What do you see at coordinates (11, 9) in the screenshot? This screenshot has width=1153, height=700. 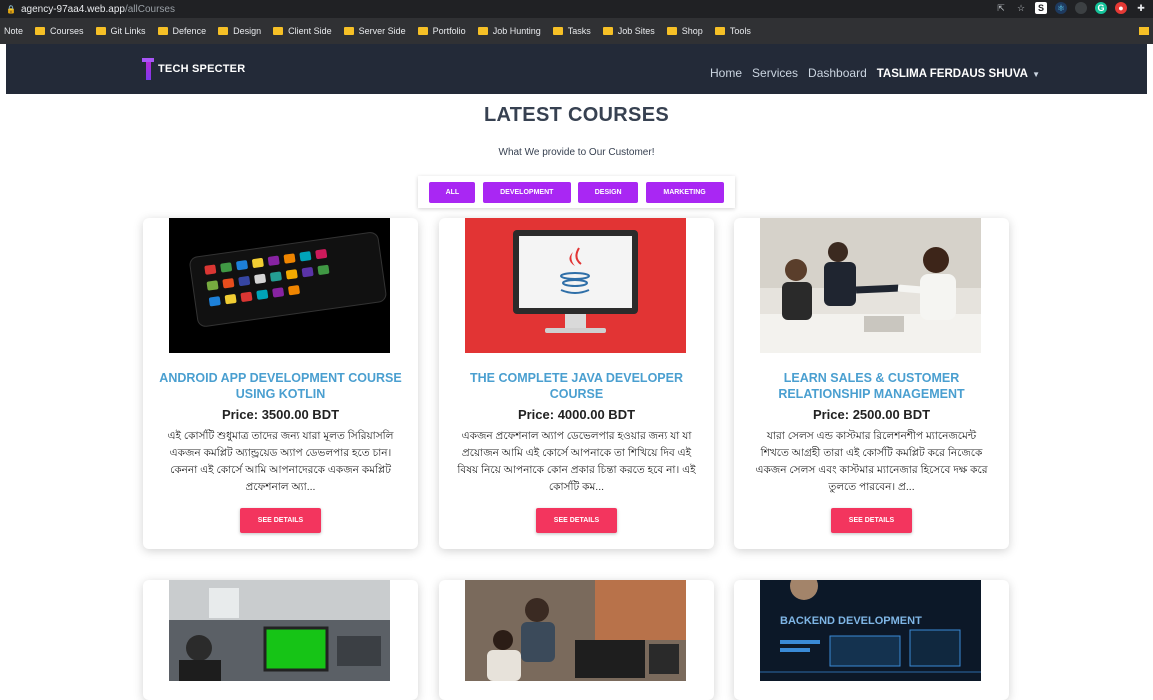 I see `lock-icon: 🔒` at bounding box center [11, 9].